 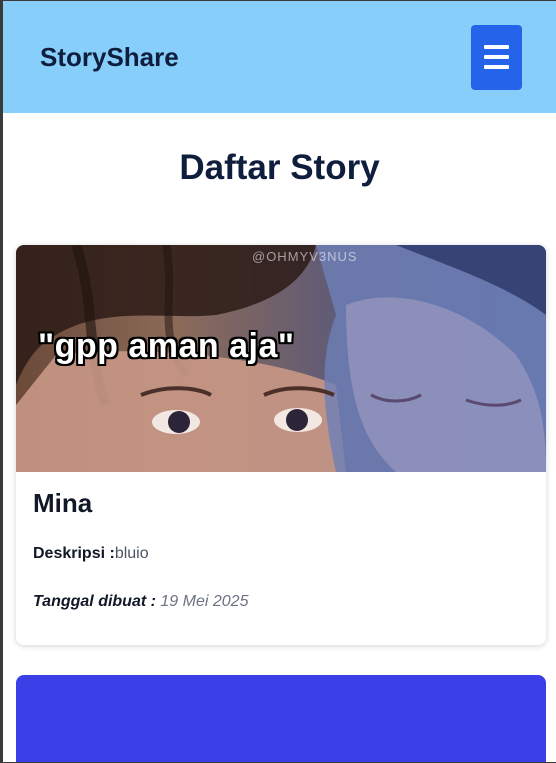 What do you see at coordinates (279, 167) in the screenshot?
I see `page-title: Daftar Story` at bounding box center [279, 167].